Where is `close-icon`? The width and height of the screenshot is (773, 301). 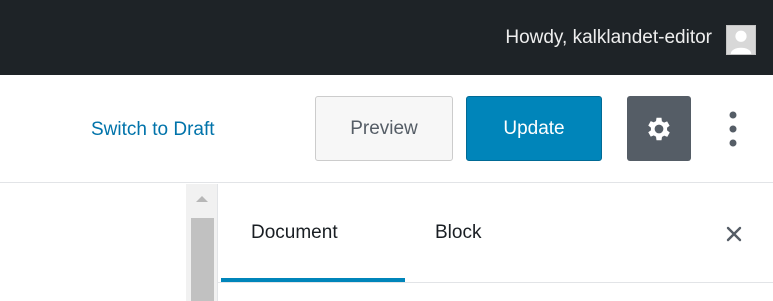
close-icon is located at coordinates (734, 234).